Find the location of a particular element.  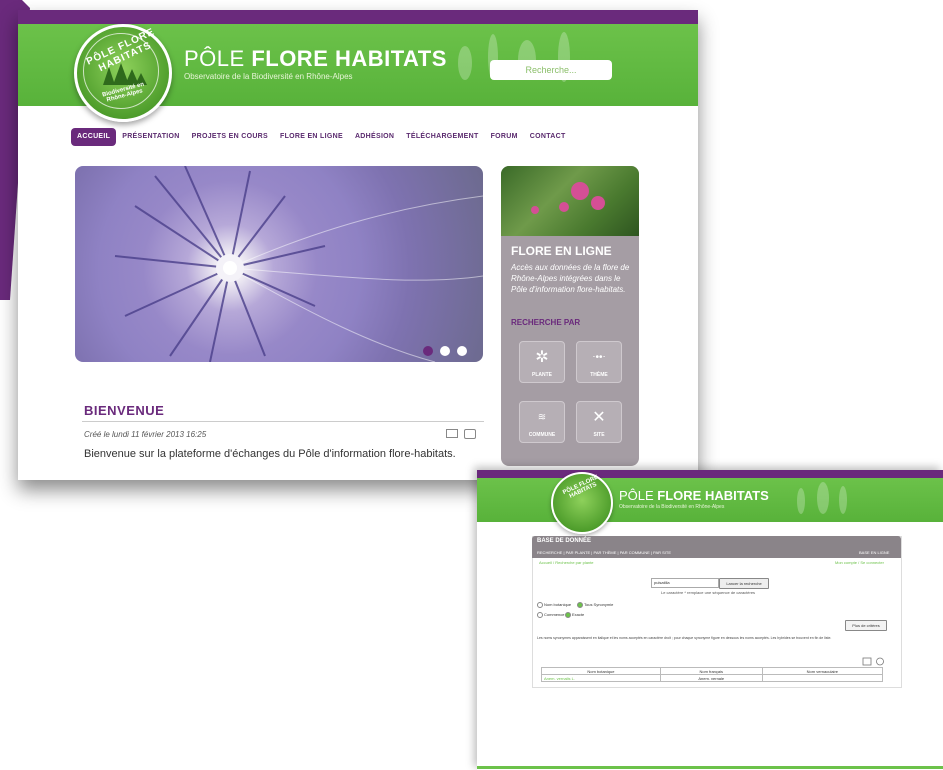

radio-label: Tous Synonymie is located at coordinates (599, 605).